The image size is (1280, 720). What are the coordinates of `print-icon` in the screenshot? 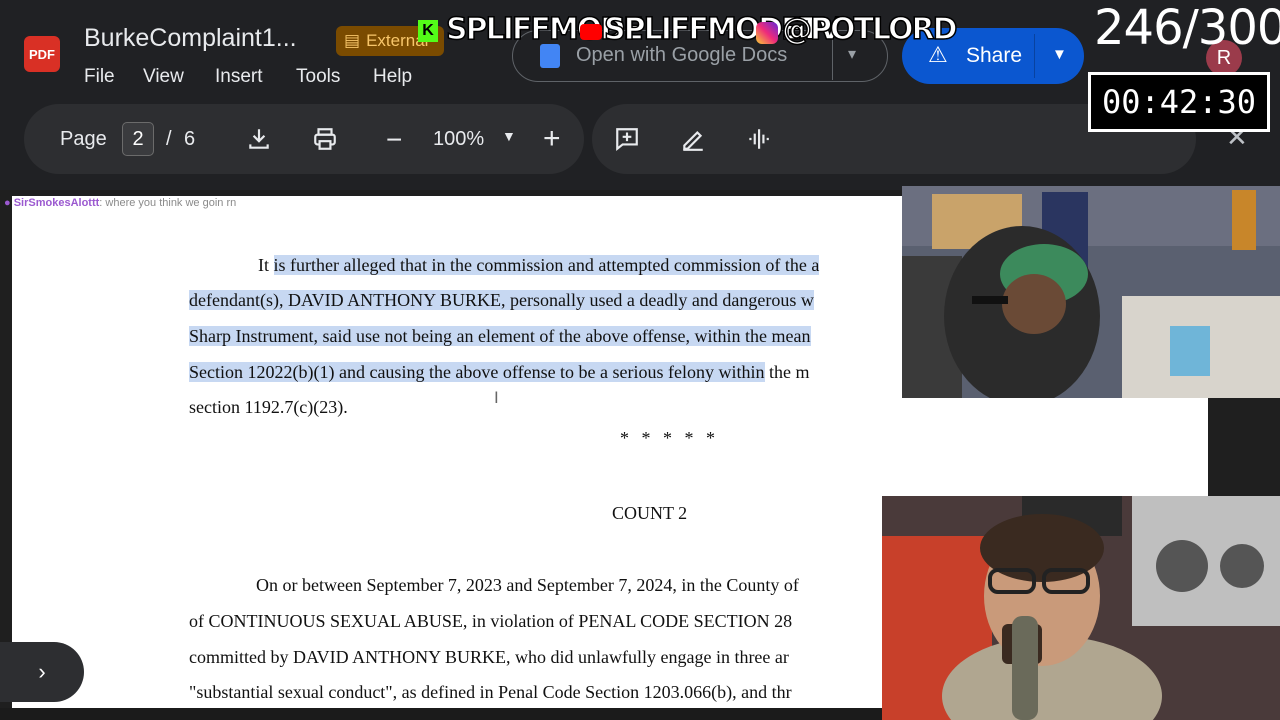 It's located at (325, 141).